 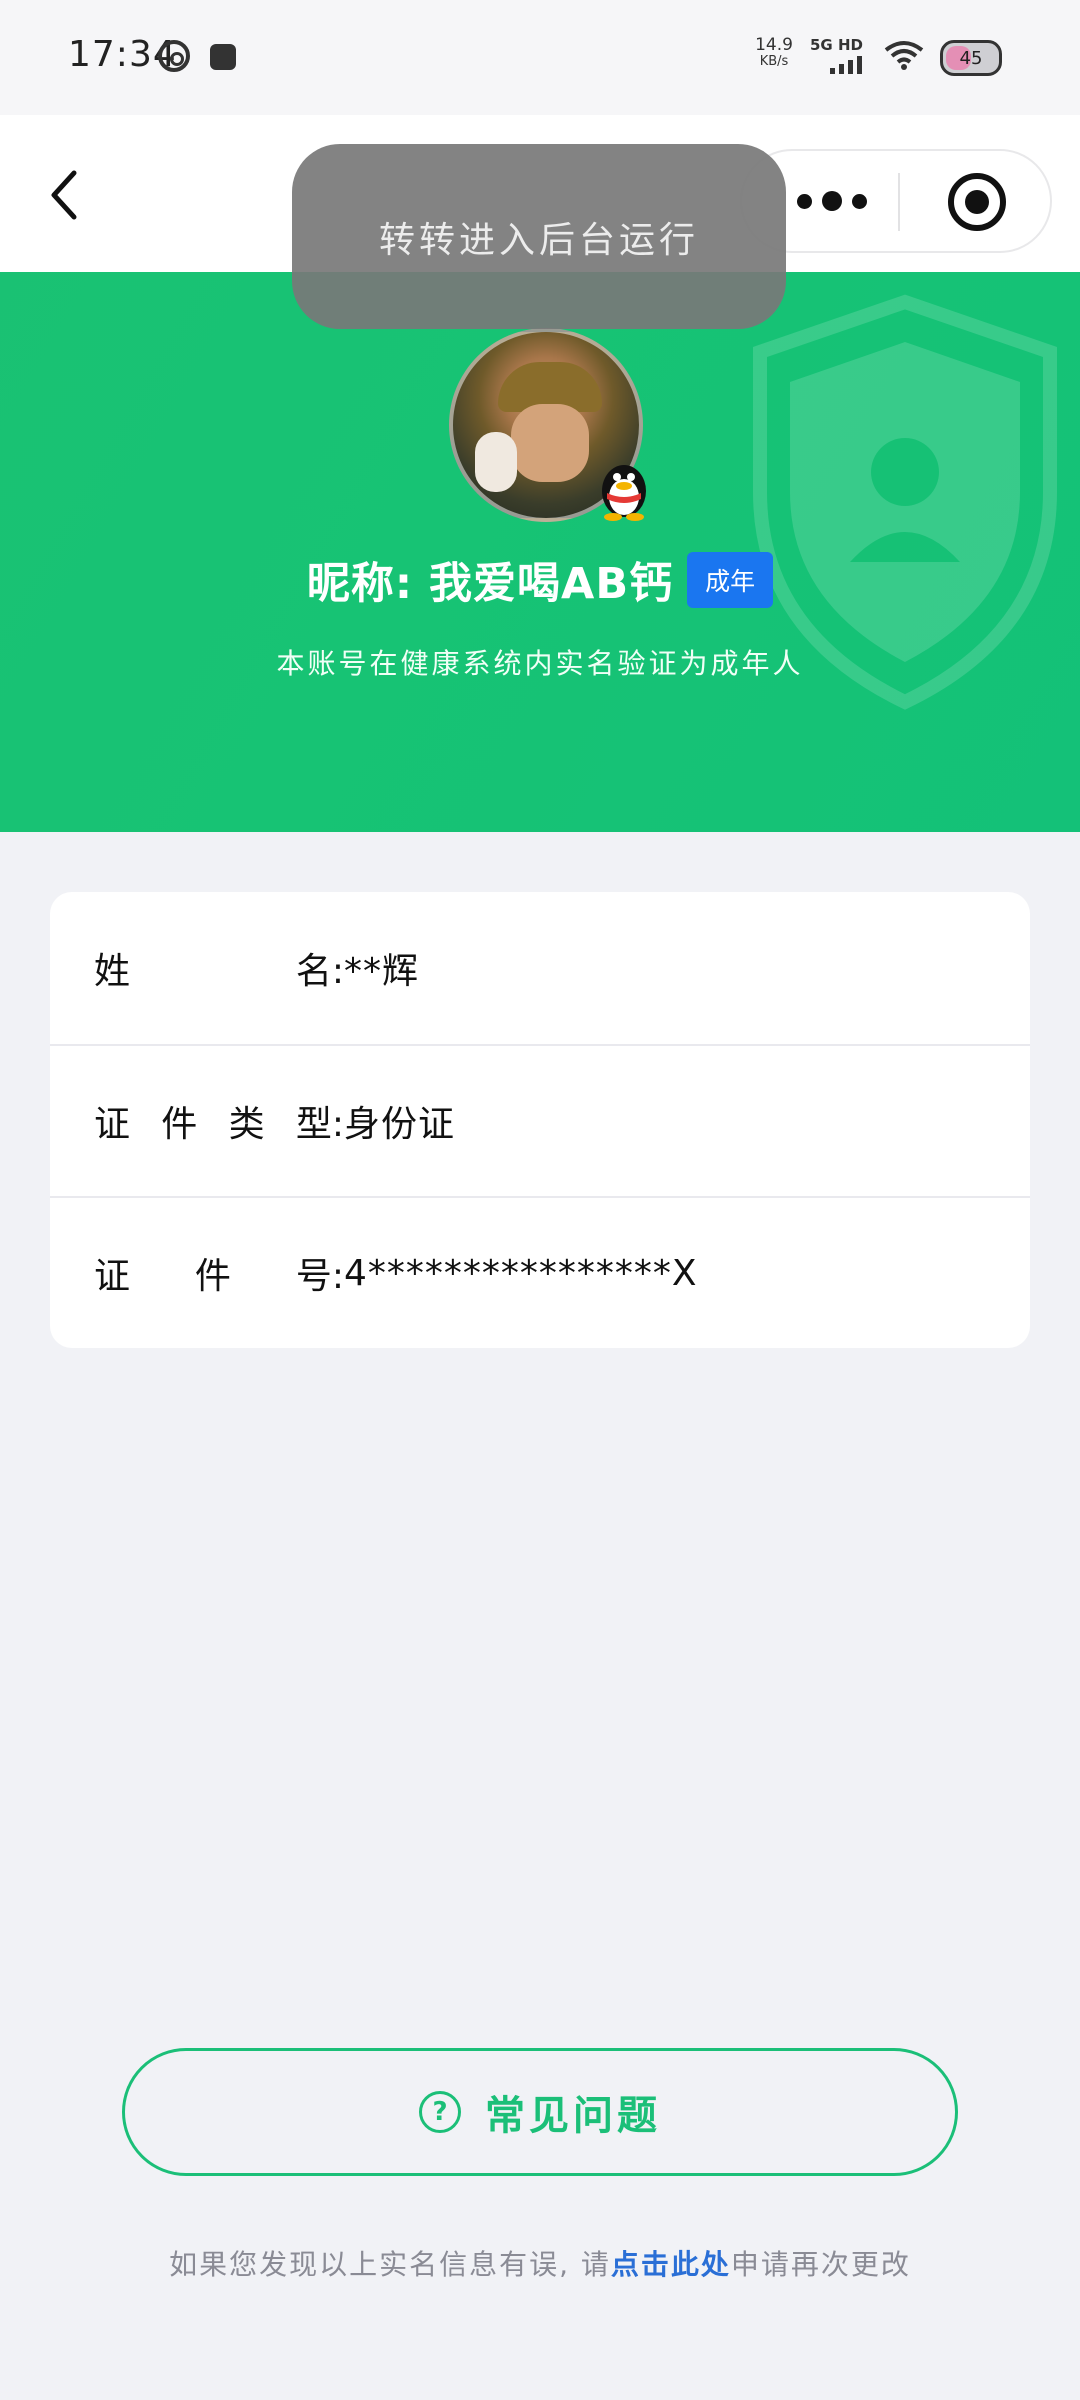 What do you see at coordinates (847, 65) in the screenshot?
I see `signal-icon` at bounding box center [847, 65].